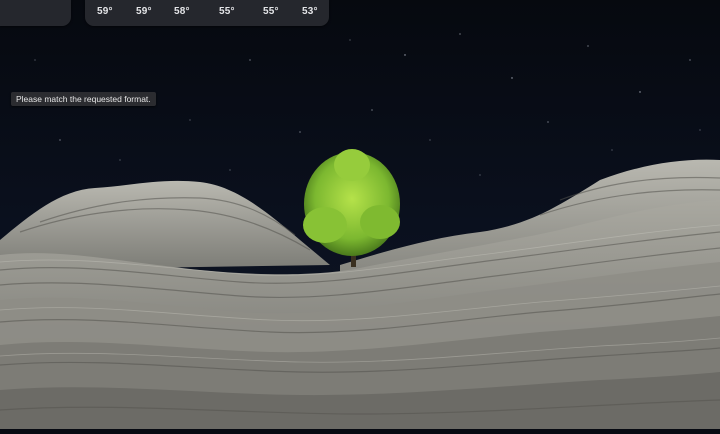 The image size is (720, 434). Describe the element at coordinates (310, 11) in the screenshot. I see `hourly-temperature: 53°` at that location.